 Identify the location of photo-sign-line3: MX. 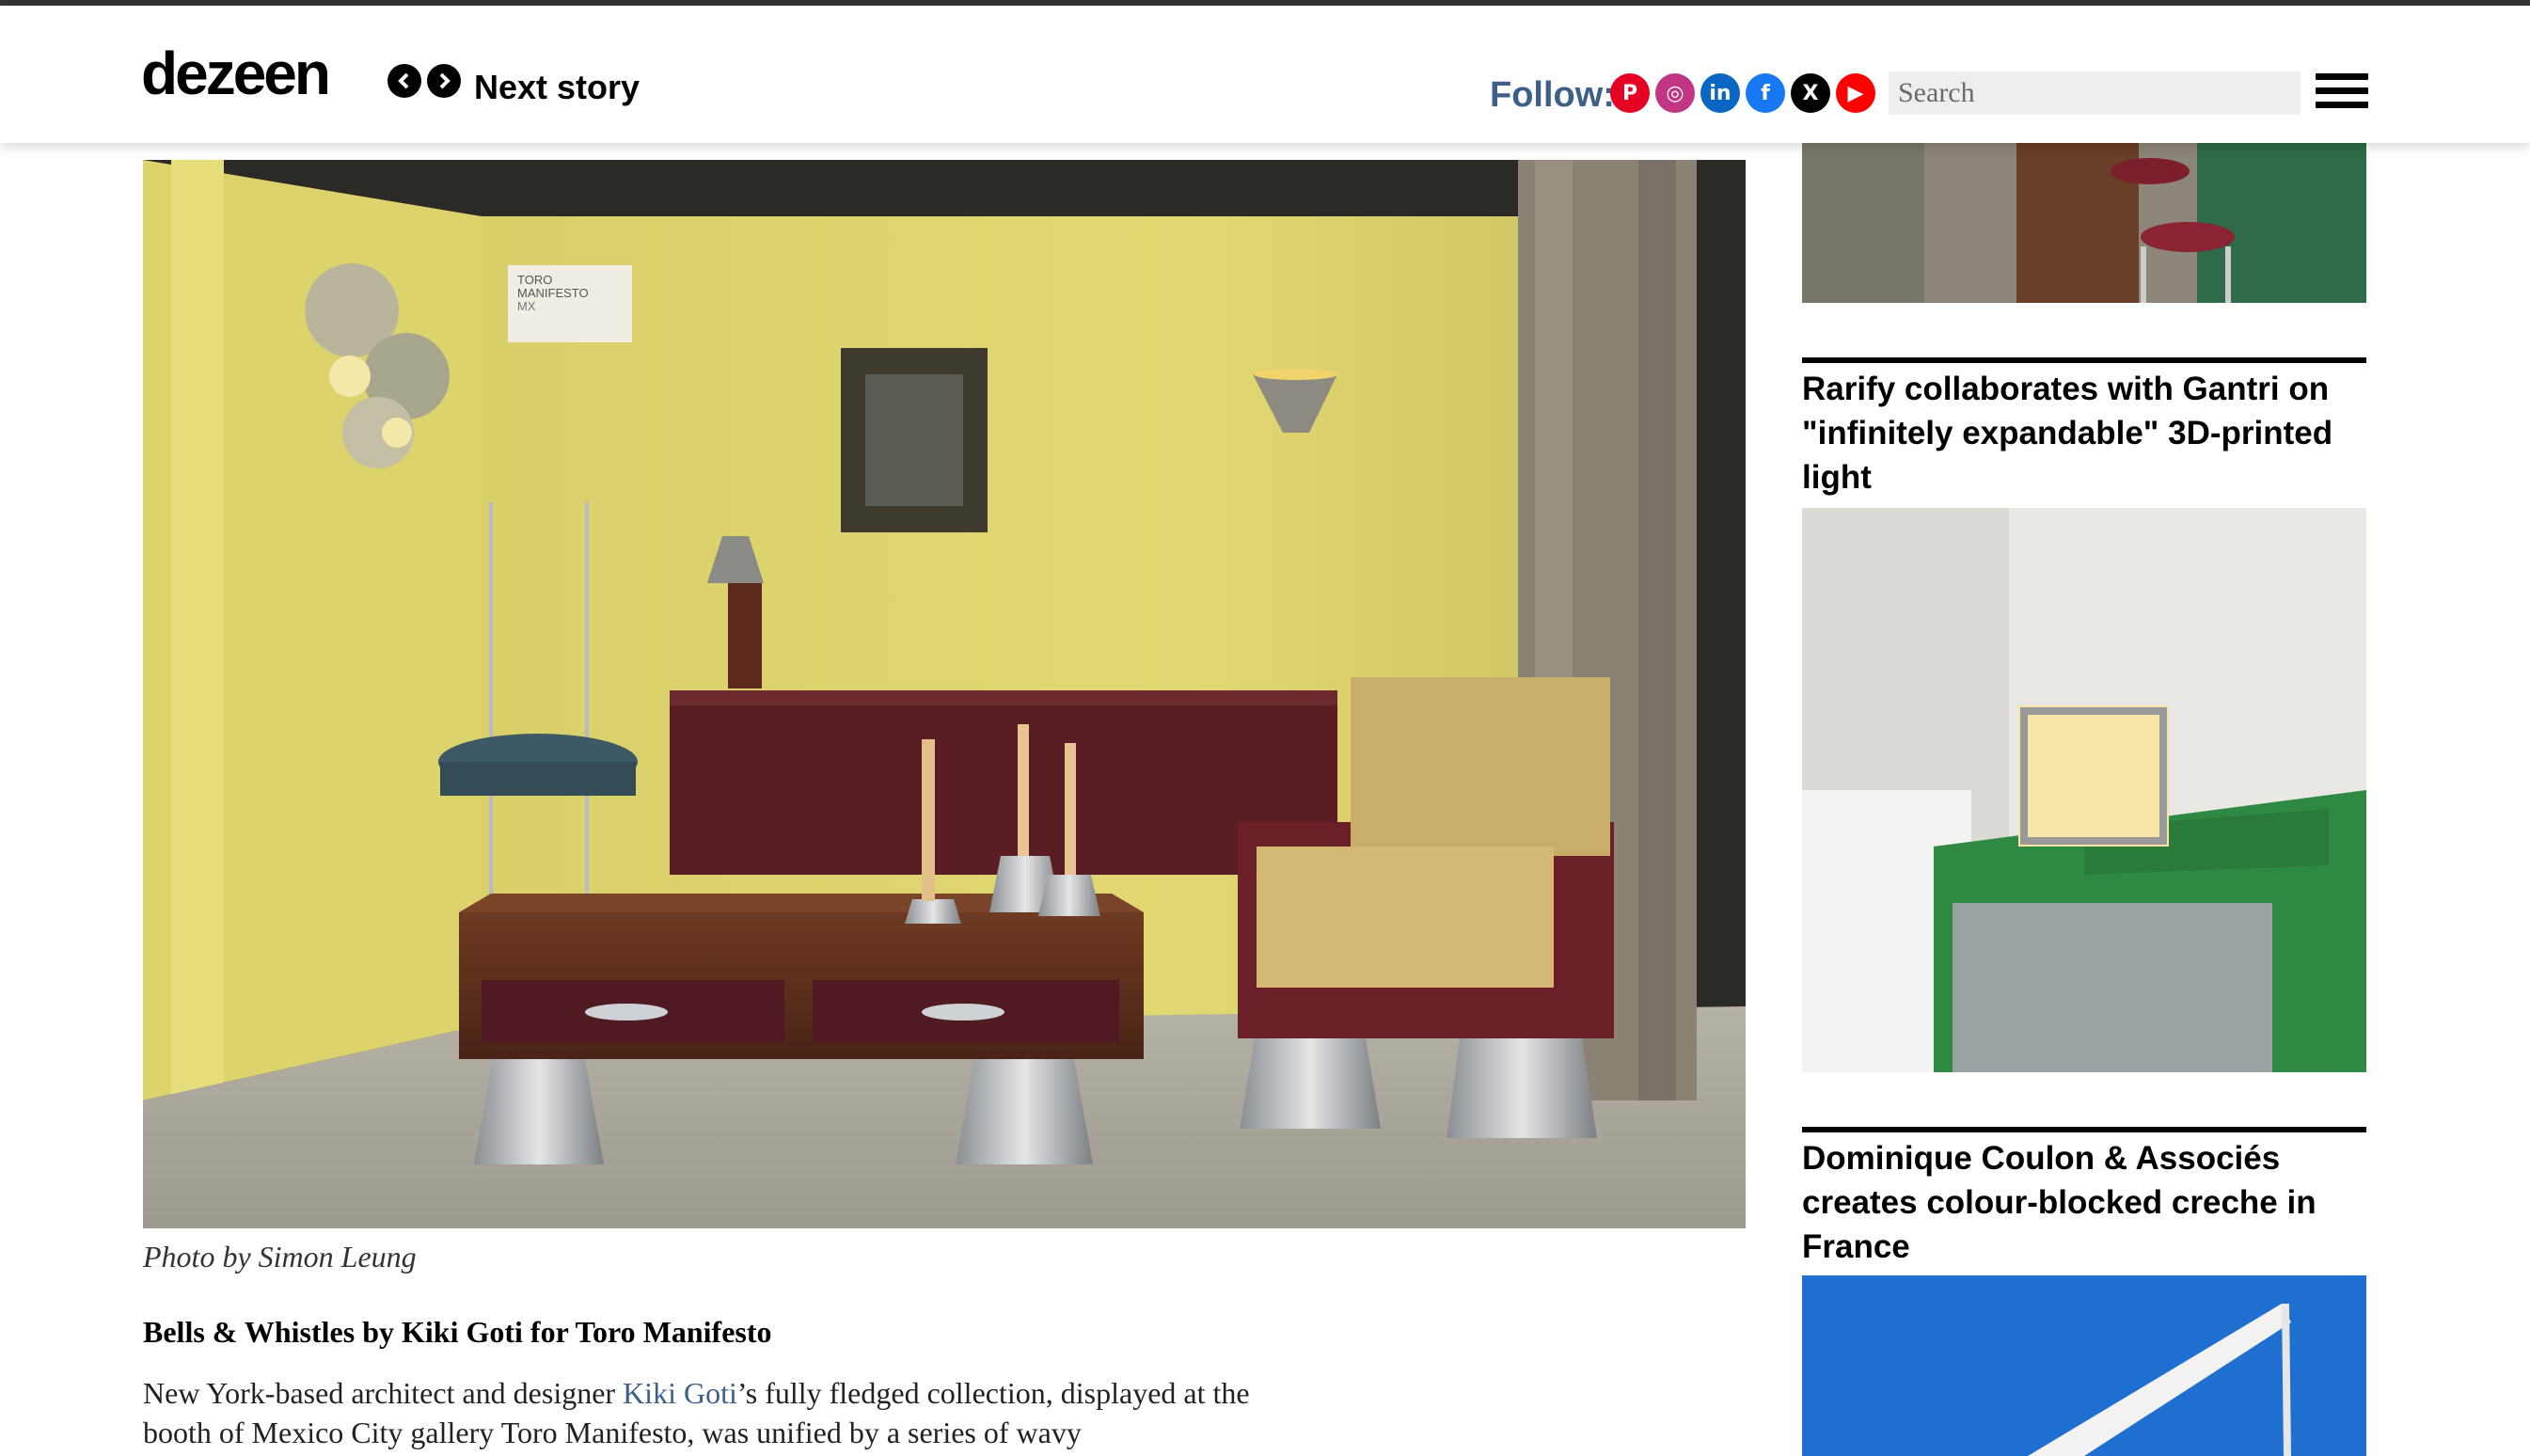
(527, 306).